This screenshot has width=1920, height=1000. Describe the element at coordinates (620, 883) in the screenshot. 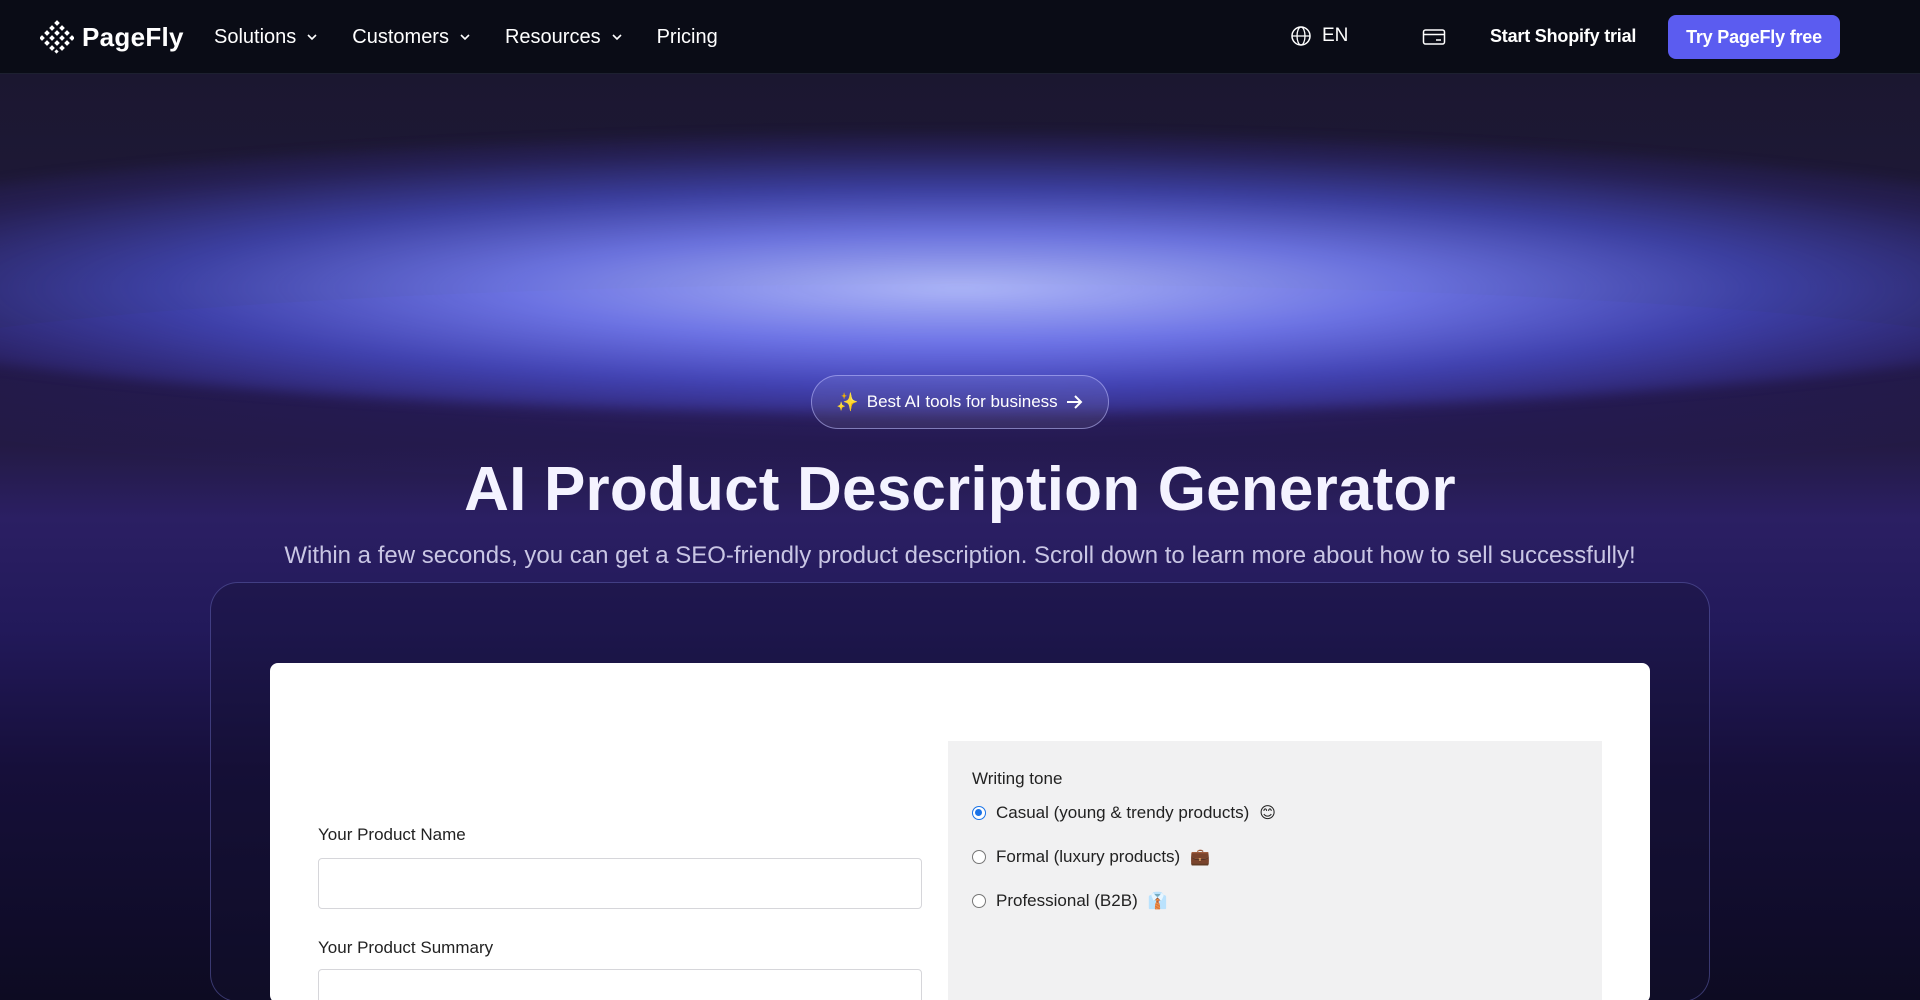

I see `product-name-input` at that location.